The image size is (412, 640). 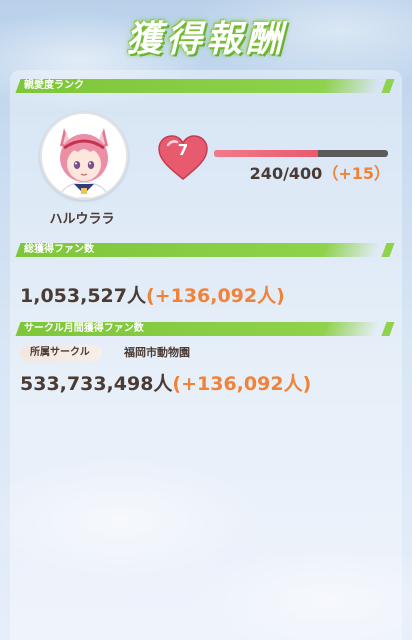 What do you see at coordinates (198, 329) in the screenshot?
I see `section-header-circle: サークル月間獲得ファン数` at bounding box center [198, 329].